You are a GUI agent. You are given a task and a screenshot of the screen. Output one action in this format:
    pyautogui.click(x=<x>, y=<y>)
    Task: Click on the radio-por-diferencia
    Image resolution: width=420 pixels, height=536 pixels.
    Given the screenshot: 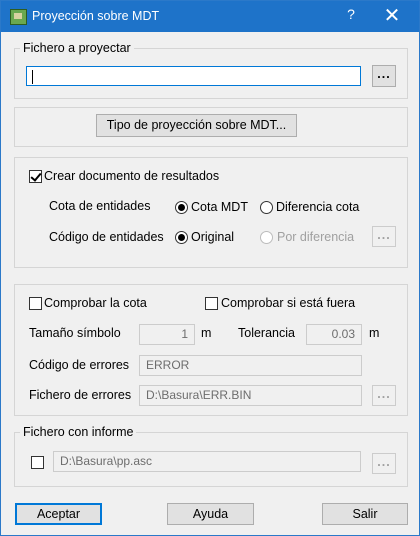 What is the action you would take?
    pyautogui.click(x=266, y=237)
    